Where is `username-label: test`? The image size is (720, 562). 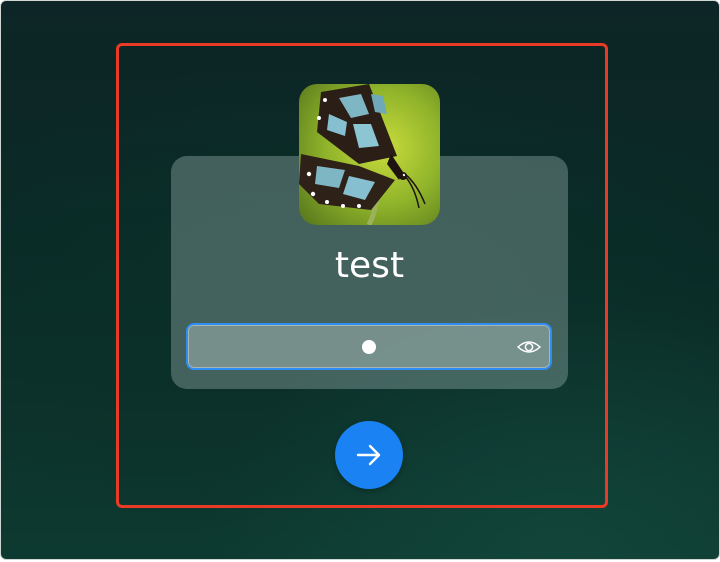 username-label: test is located at coordinates (369, 265).